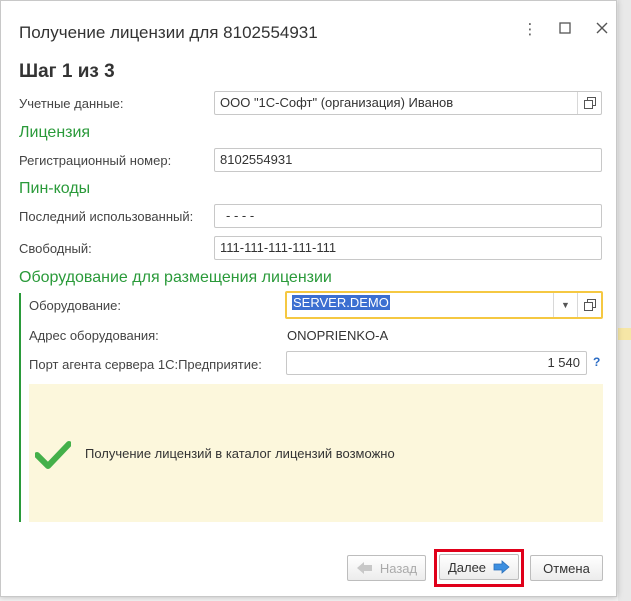 The image size is (631, 601). What do you see at coordinates (338, 335) in the screenshot?
I see `address-value: ONOPRIENKO-A` at bounding box center [338, 335].